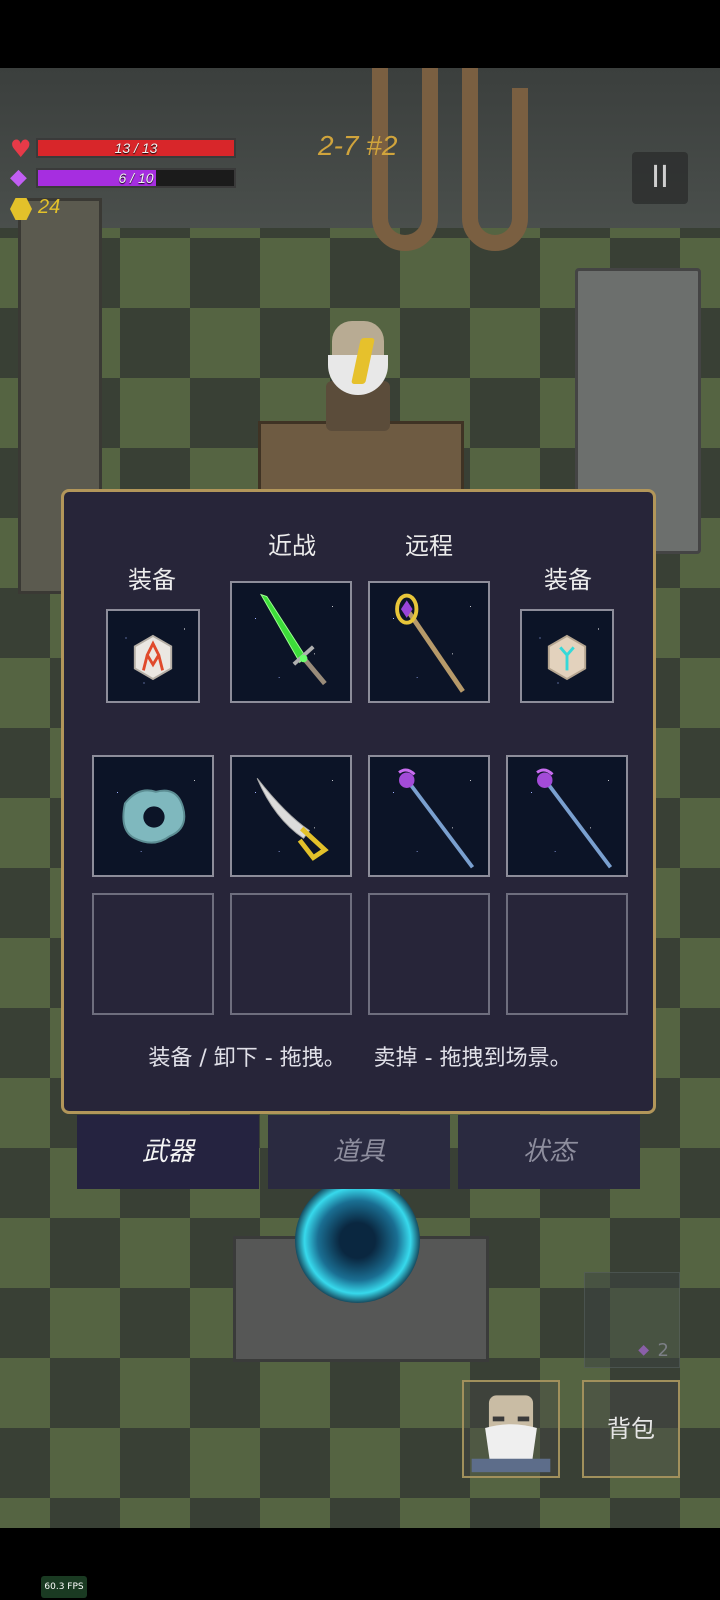  Describe the element at coordinates (49, 207) in the screenshot. I see `coin-count: 24` at that location.